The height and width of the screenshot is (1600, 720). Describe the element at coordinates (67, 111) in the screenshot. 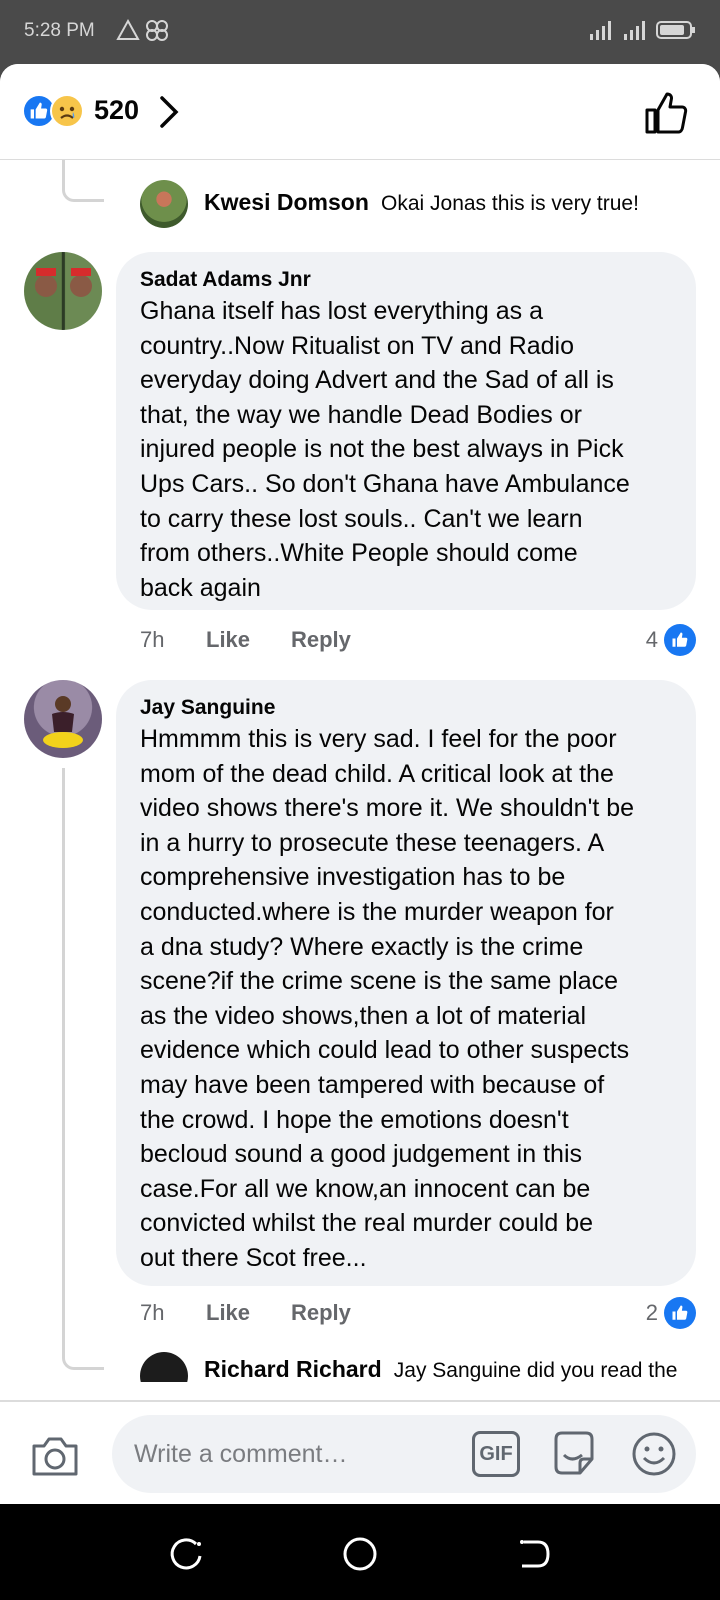

I see `sad-reaction-icon` at that location.